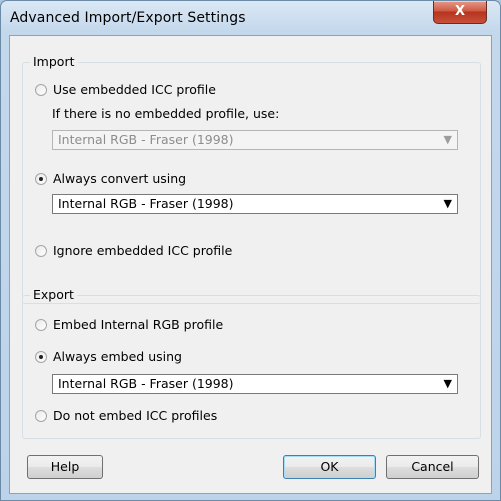 The width and height of the screenshot is (501, 501). What do you see at coordinates (53, 294) in the screenshot?
I see `export-group-label: Export` at bounding box center [53, 294].